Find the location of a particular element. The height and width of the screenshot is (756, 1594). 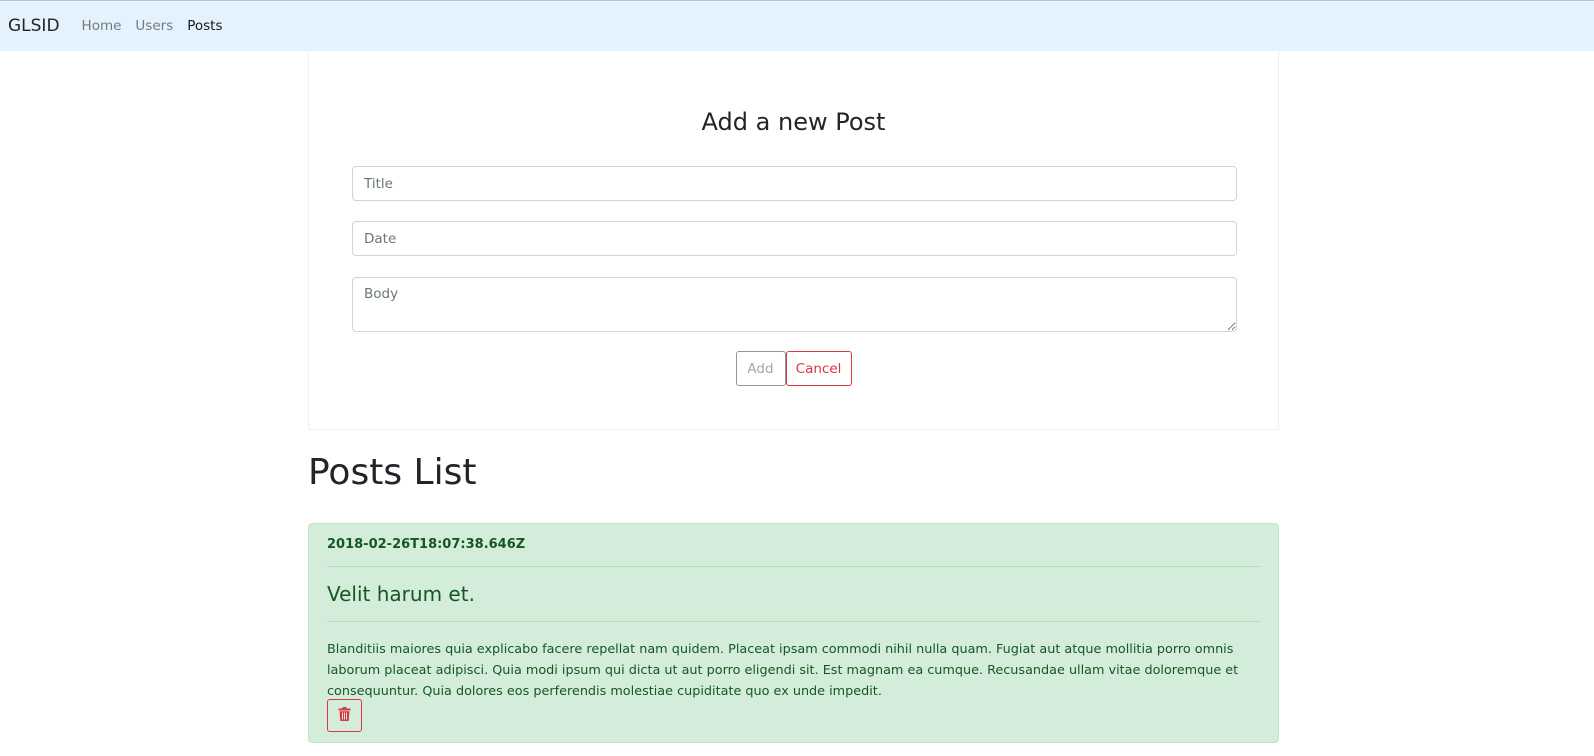

body-textarea is located at coordinates (794, 304).